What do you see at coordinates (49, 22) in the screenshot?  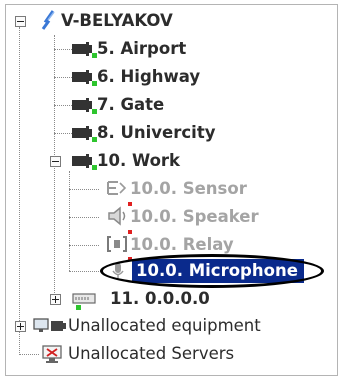 I see `server-icon` at bounding box center [49, 22].